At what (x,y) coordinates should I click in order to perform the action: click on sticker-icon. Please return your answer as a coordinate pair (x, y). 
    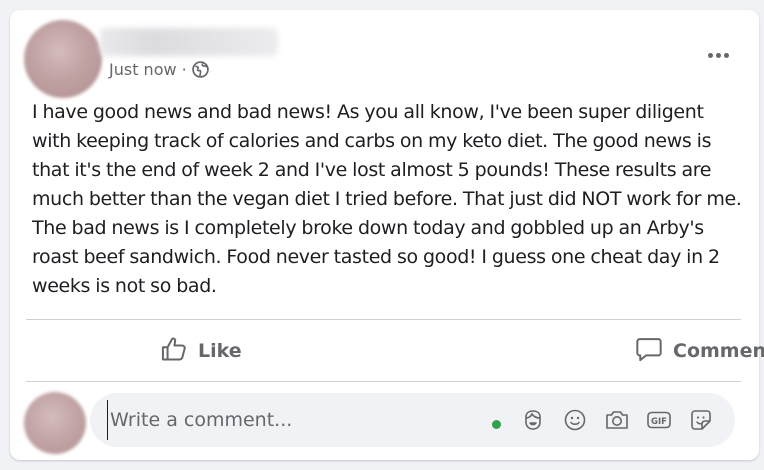
    Looking at the image, I should click on (701, 420).